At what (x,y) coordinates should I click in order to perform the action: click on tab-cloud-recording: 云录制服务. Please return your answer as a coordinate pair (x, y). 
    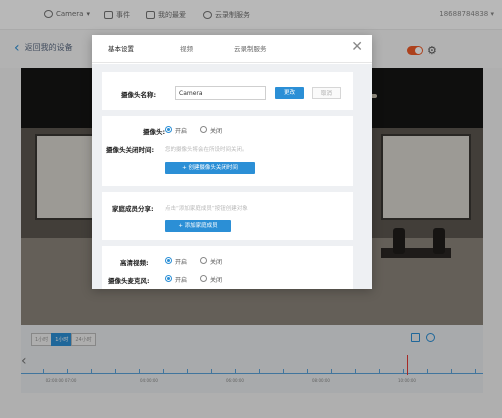
    Looking at the image, I should click on (250, 49).